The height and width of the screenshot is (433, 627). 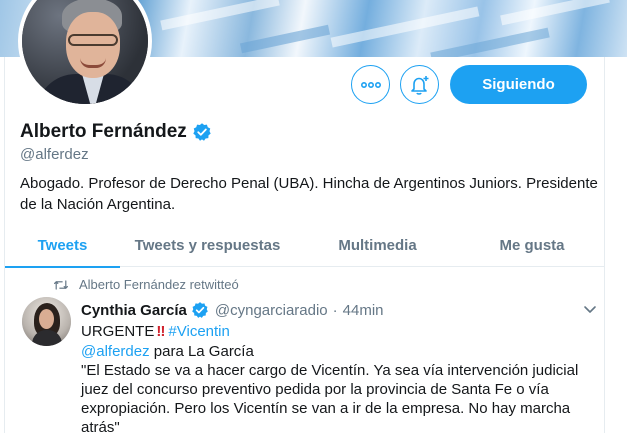 What do you see at coordinates (134, 310) in the screenshot?
I see `tweet-author-name: Cynthia García` at bounding box center [134, 310].